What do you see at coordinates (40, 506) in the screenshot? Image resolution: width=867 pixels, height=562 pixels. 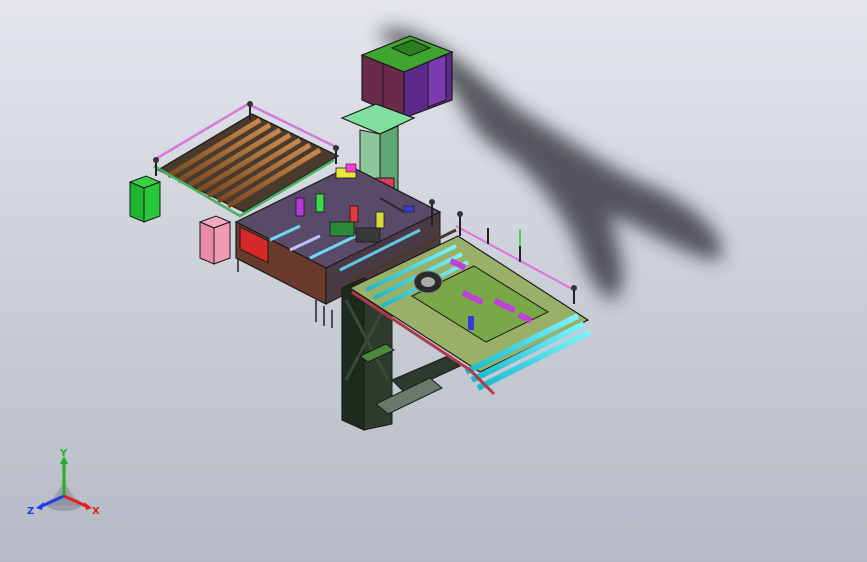 I see `z-axis-arrowhead` at bounding box center [40, 506].